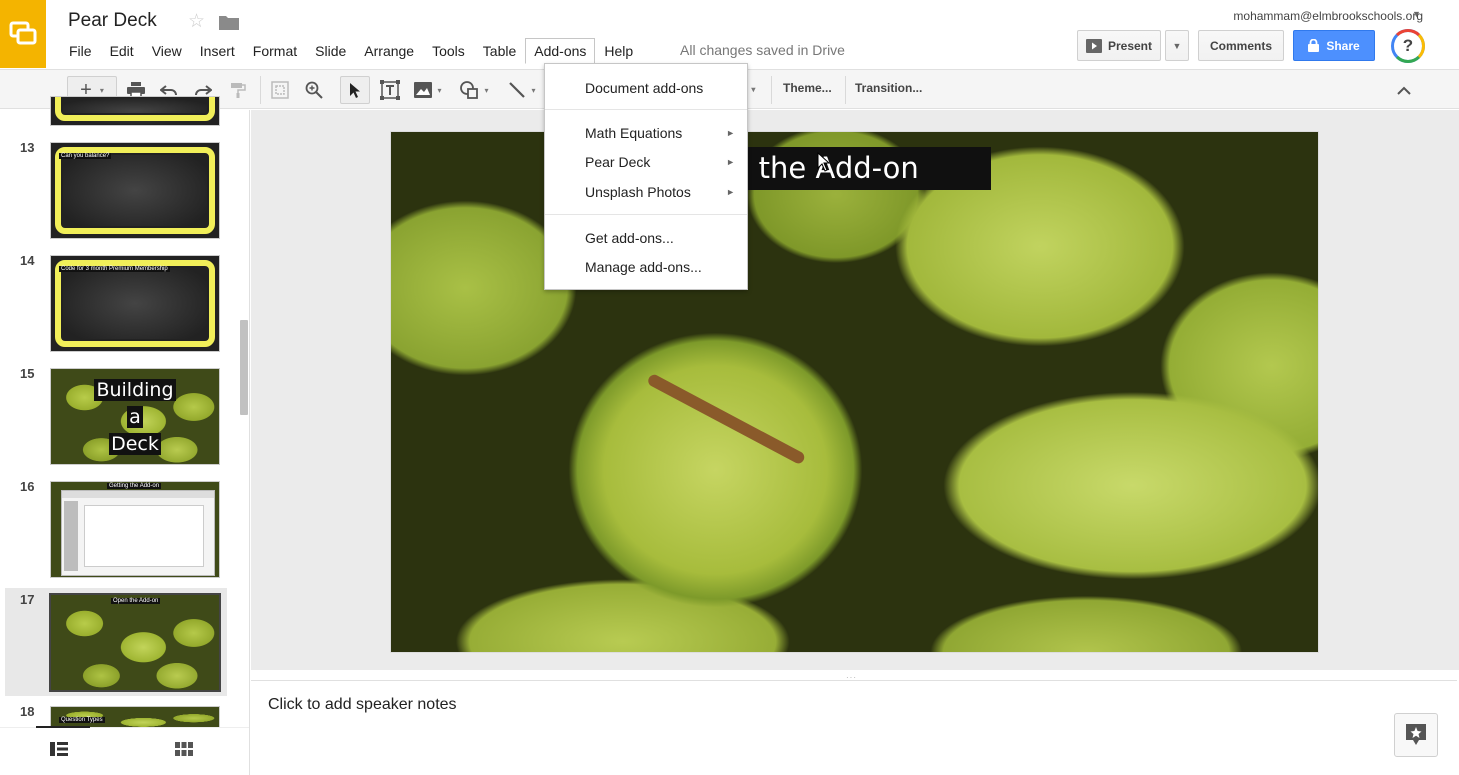  What do you see at coordinates (854, 727) in the screenshot?
I see `speaker-notes-panel` at bounding box center [854, 727].